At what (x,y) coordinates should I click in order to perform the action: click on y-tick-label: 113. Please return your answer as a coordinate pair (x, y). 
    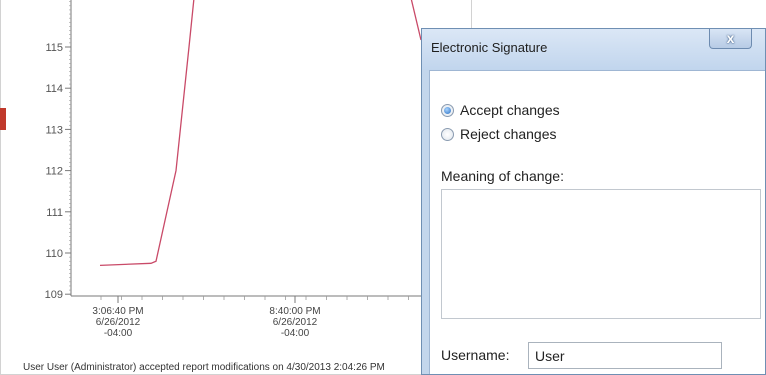
    Looking at the image, I should click on (54, 130).